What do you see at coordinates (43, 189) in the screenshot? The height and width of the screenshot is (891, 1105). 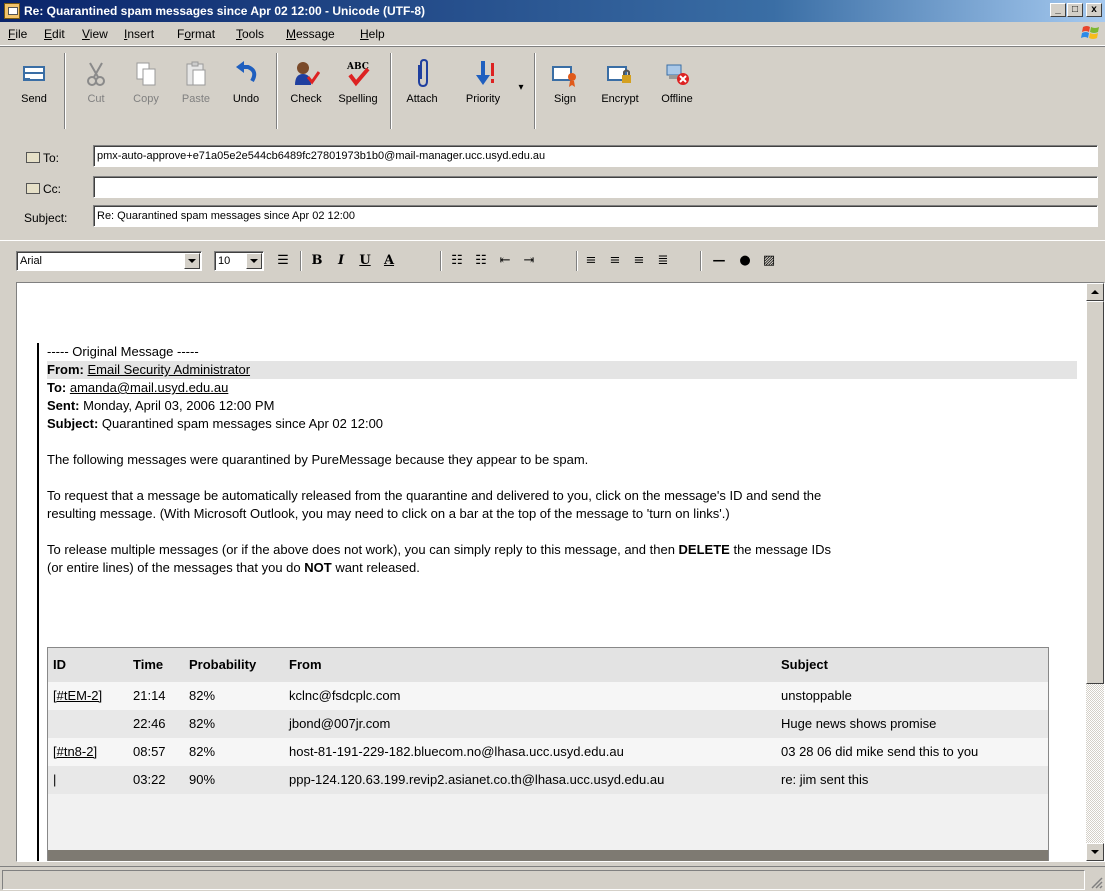 I see `cc-label: Cc:` at bounding box center [43, 189].